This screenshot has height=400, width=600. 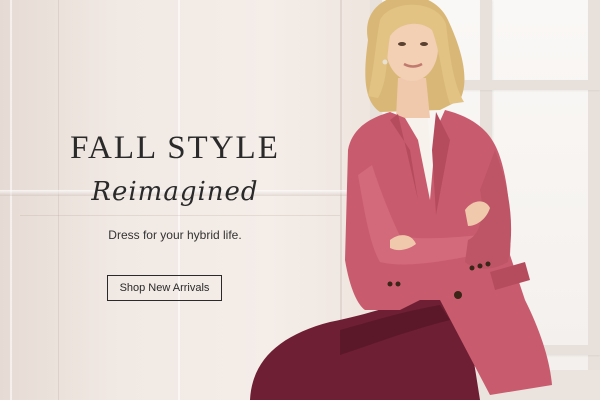 What do you see at coordinates (11, 200) in the screenshot?
I see `wall-panel-line` at bounding box center [11, 200].